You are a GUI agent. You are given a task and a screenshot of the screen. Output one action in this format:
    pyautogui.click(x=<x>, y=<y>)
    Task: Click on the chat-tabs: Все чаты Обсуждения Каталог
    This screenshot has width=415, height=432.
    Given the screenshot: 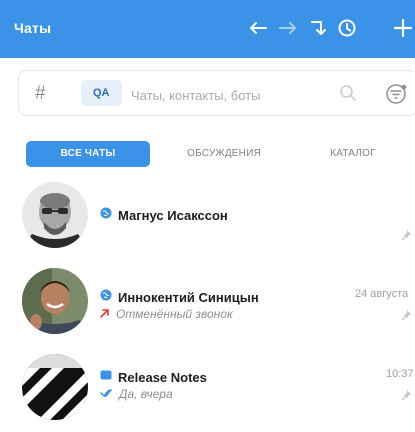 What is the action you would take?
    pyautogui.click(x=207, y=153)
    